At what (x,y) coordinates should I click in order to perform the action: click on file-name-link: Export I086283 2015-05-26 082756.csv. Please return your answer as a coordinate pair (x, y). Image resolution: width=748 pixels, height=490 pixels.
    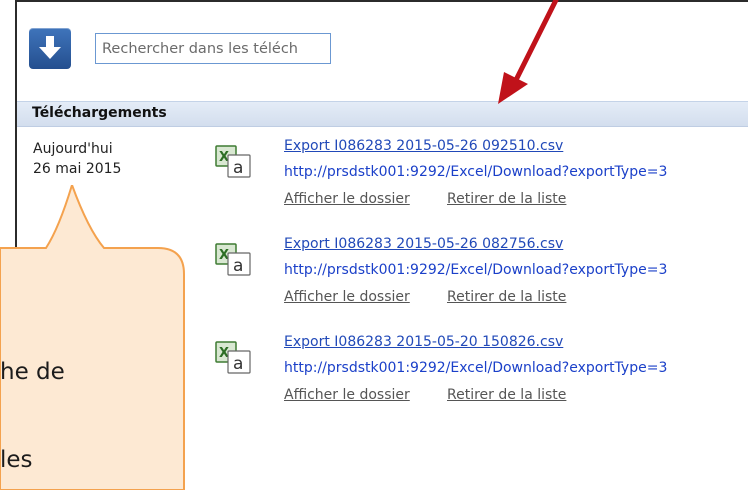
    Looking at the image, I should click on (423, 244).